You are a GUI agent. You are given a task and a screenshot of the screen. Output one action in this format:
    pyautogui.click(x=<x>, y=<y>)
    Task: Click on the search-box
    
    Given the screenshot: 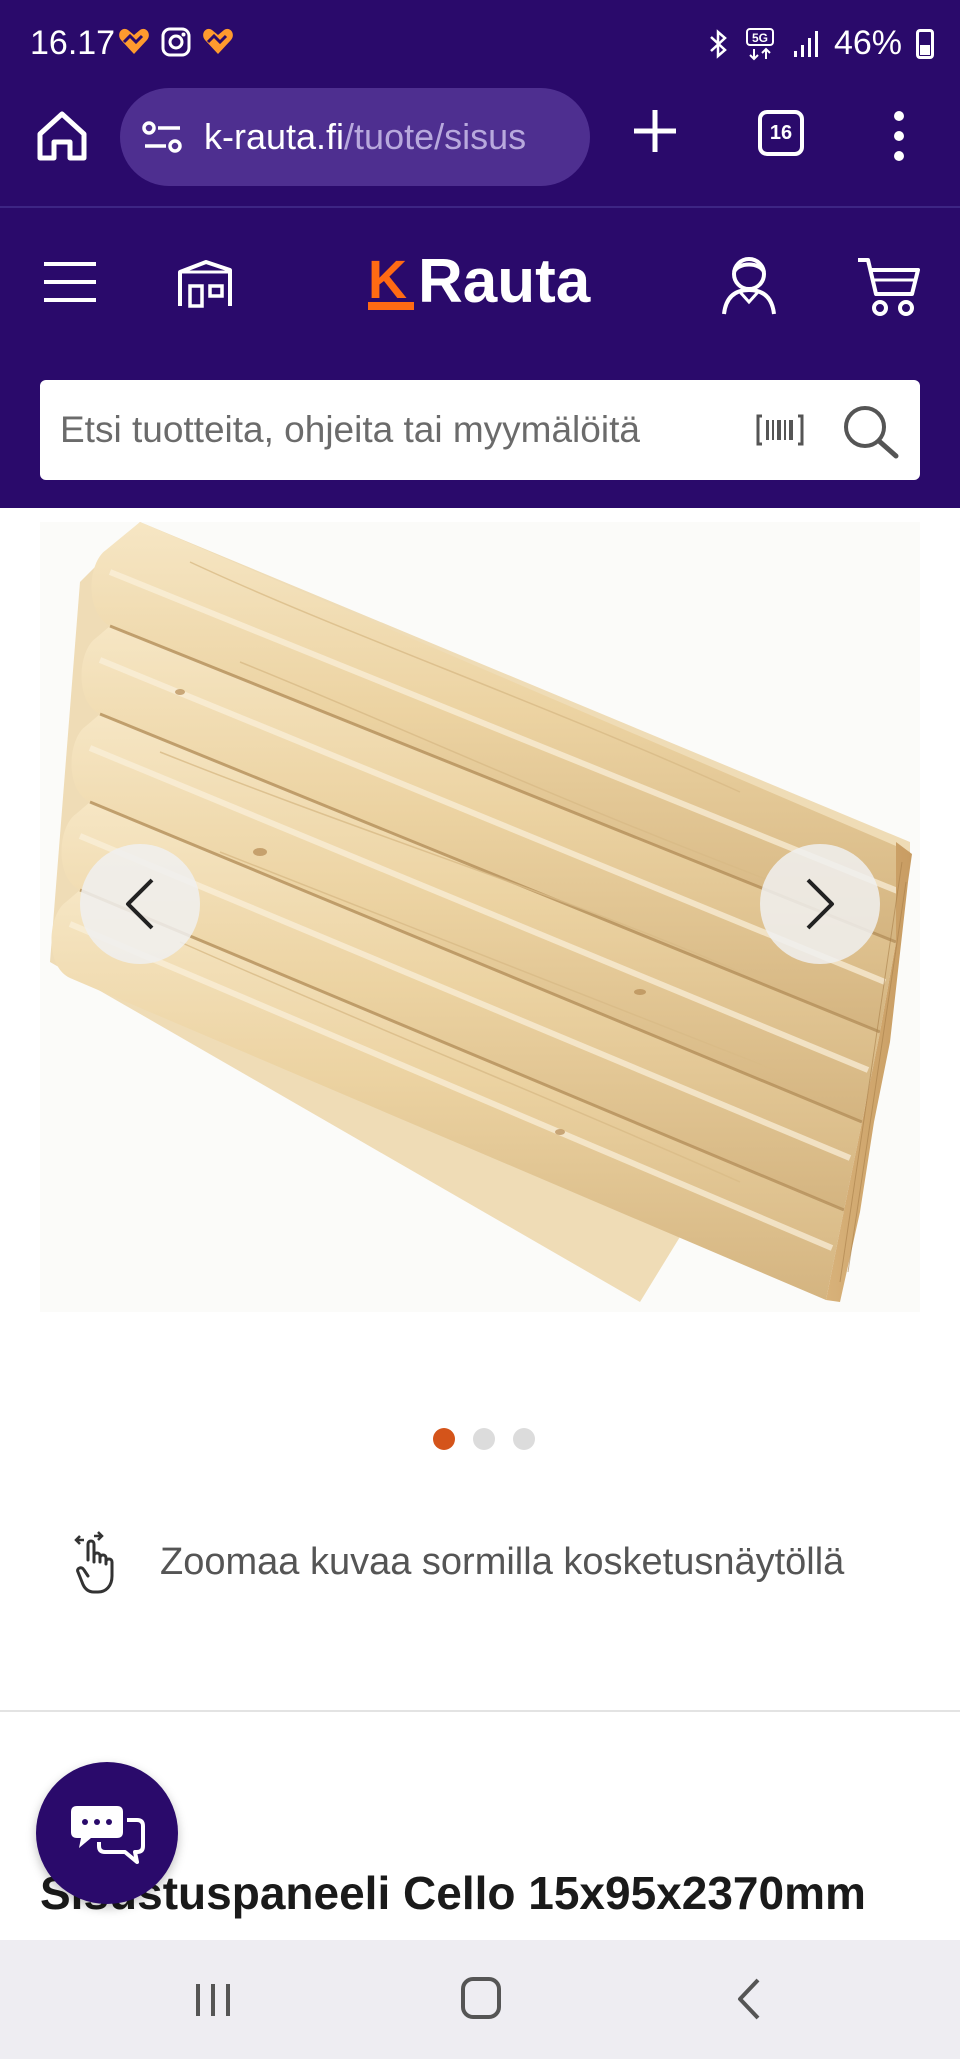 What is the action you would take?
    pyautogui.click(x=480, y=430)
    